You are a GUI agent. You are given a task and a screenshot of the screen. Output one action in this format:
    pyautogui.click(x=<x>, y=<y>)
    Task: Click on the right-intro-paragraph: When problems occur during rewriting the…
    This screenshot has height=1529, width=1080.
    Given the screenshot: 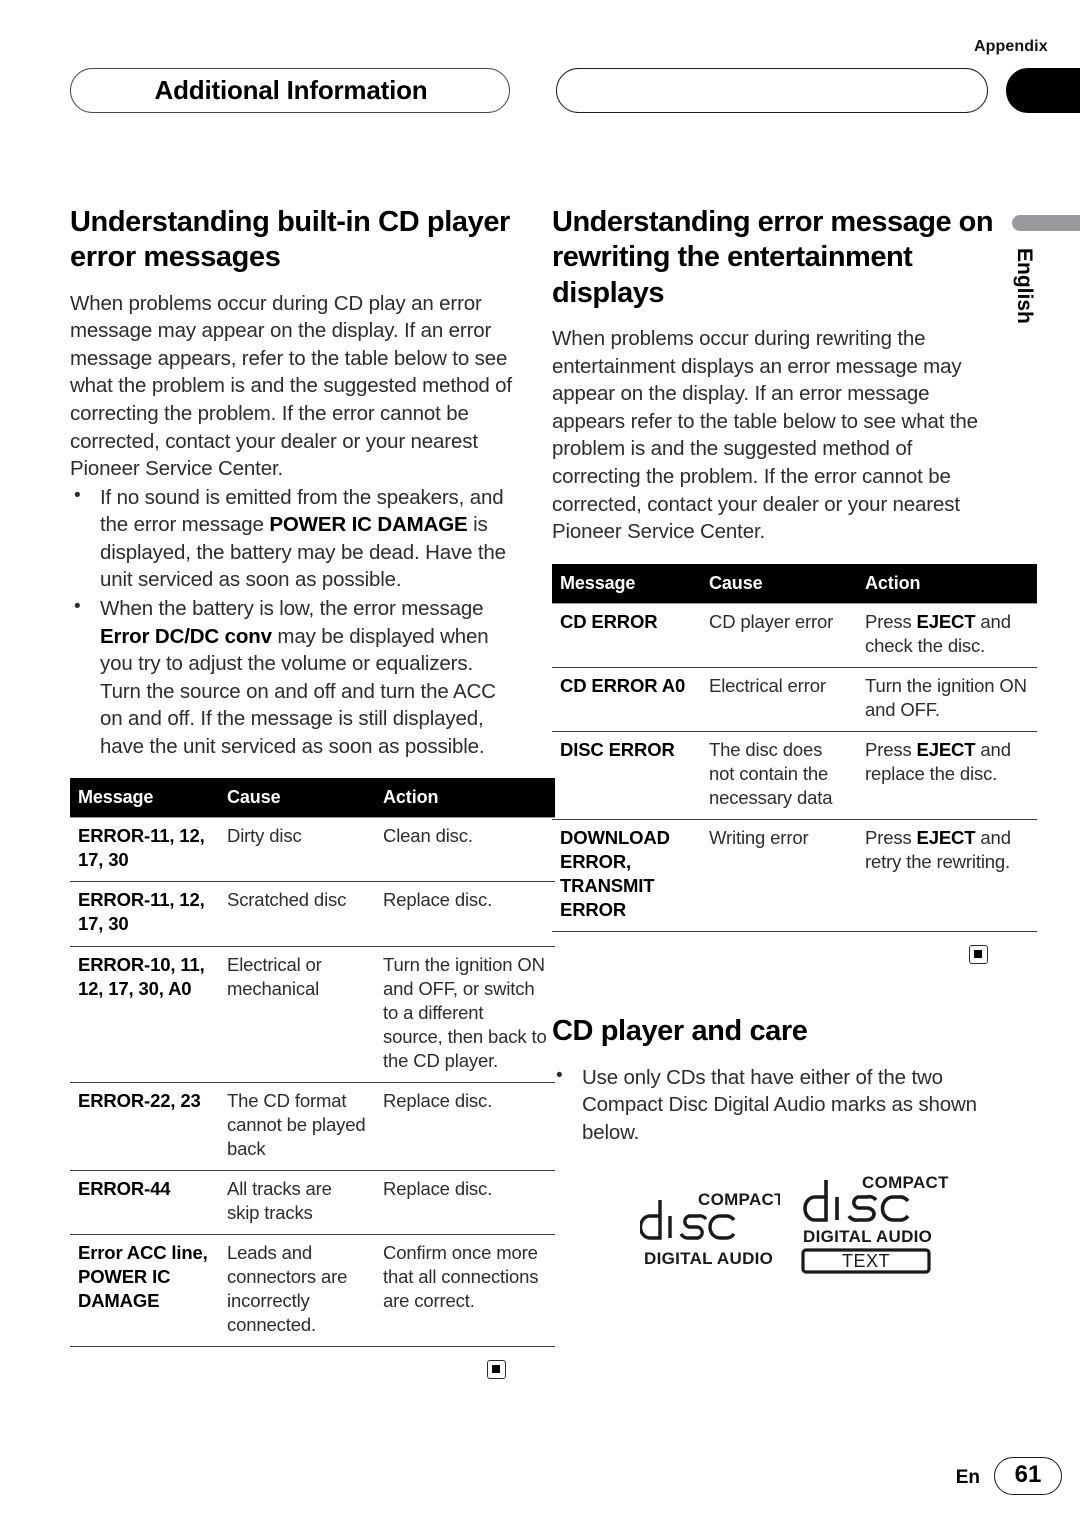 What is the action you would take?
    pyautogui.click(x=765, y=435)
    